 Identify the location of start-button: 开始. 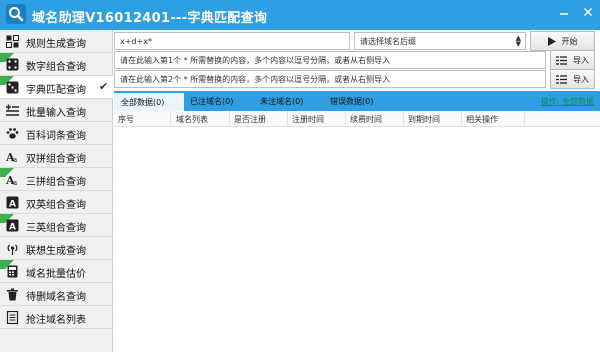
(562, 41).